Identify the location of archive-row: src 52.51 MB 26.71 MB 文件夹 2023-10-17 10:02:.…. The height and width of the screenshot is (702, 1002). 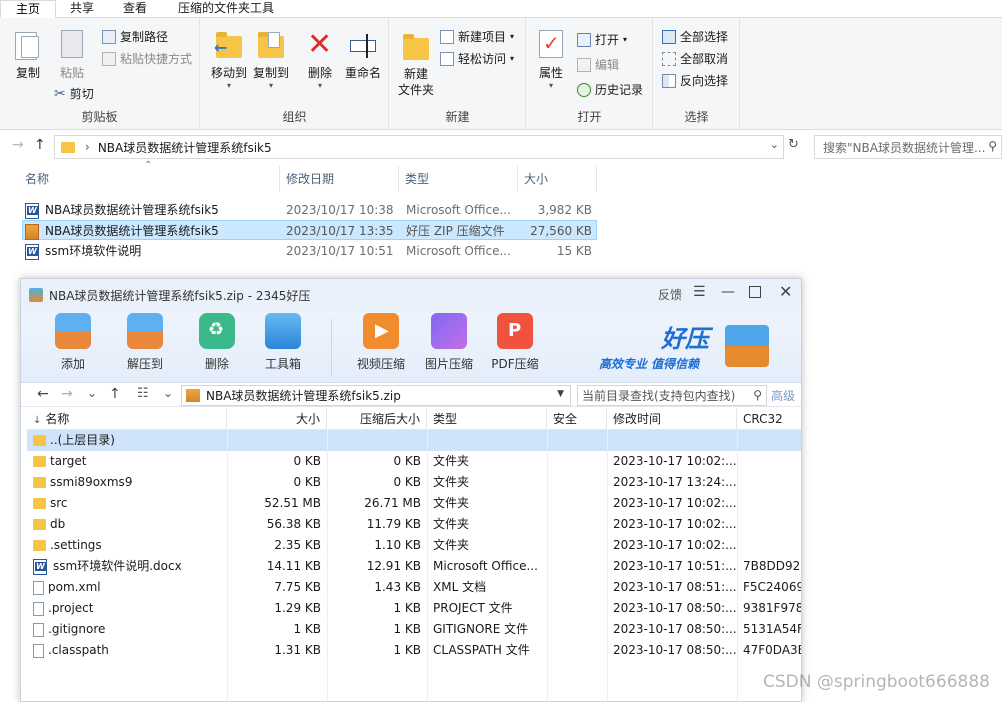
(414, 503).